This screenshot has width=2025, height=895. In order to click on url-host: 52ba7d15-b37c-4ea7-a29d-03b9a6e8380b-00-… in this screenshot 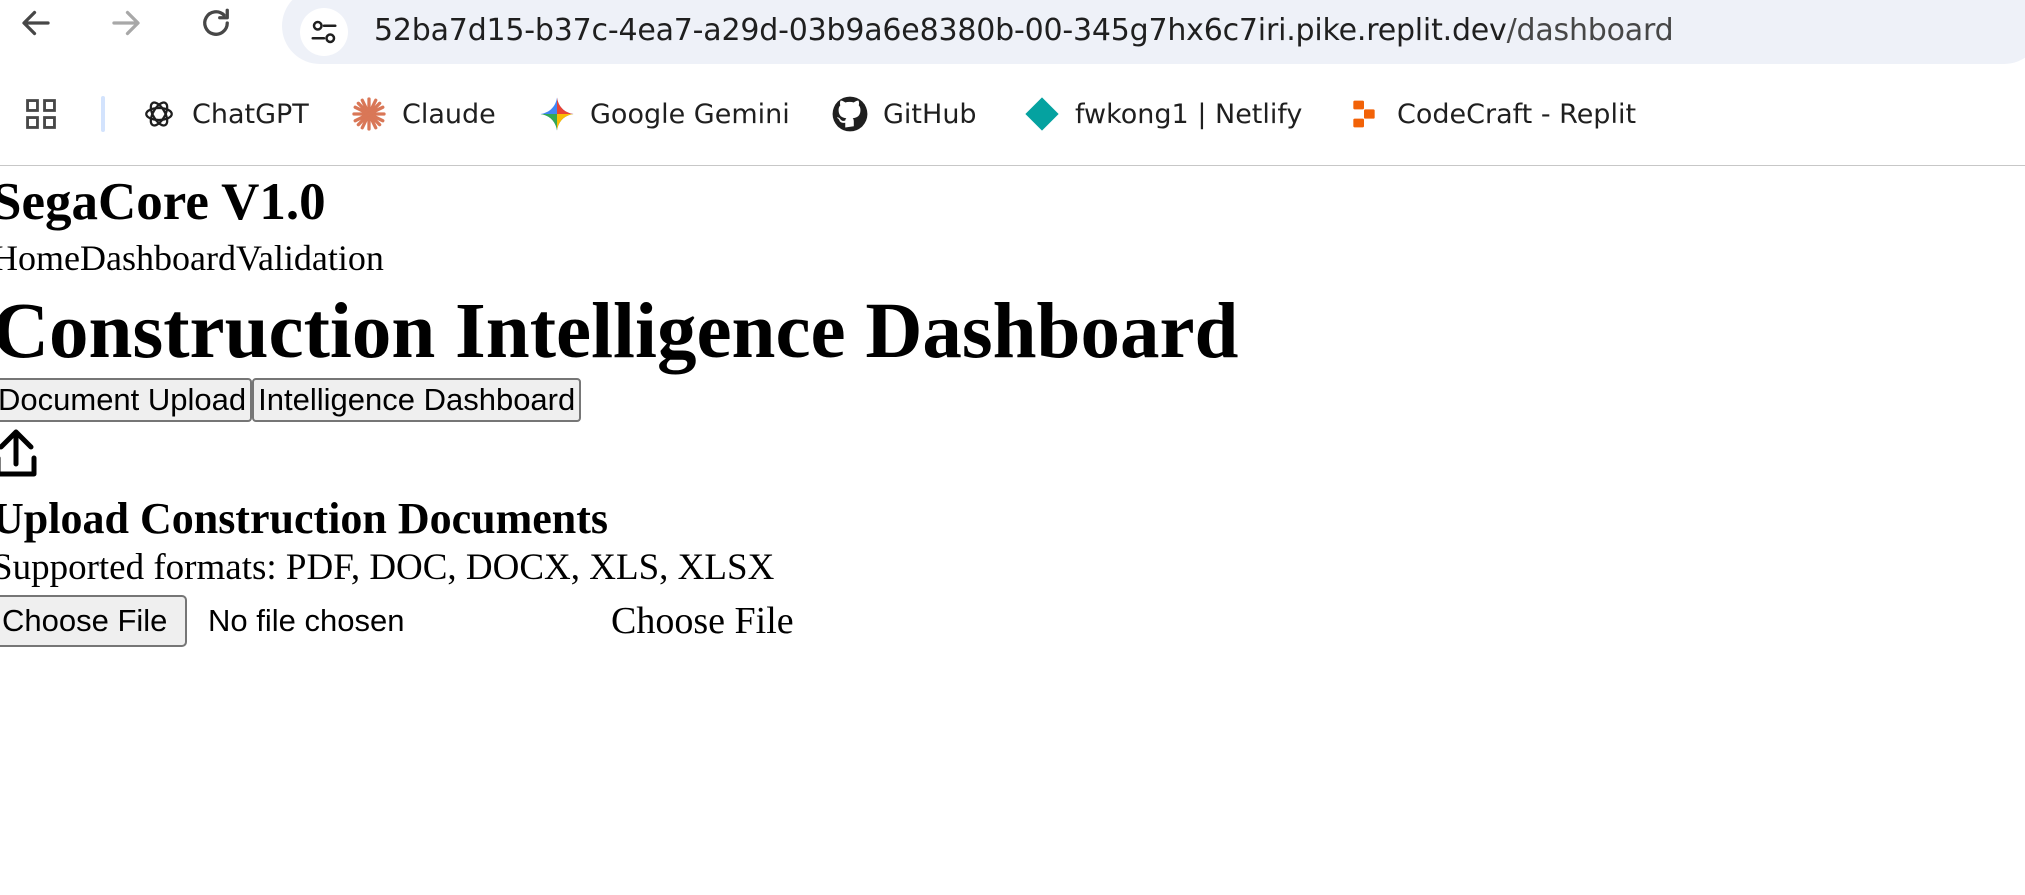, I will do `click(940, 30)`.